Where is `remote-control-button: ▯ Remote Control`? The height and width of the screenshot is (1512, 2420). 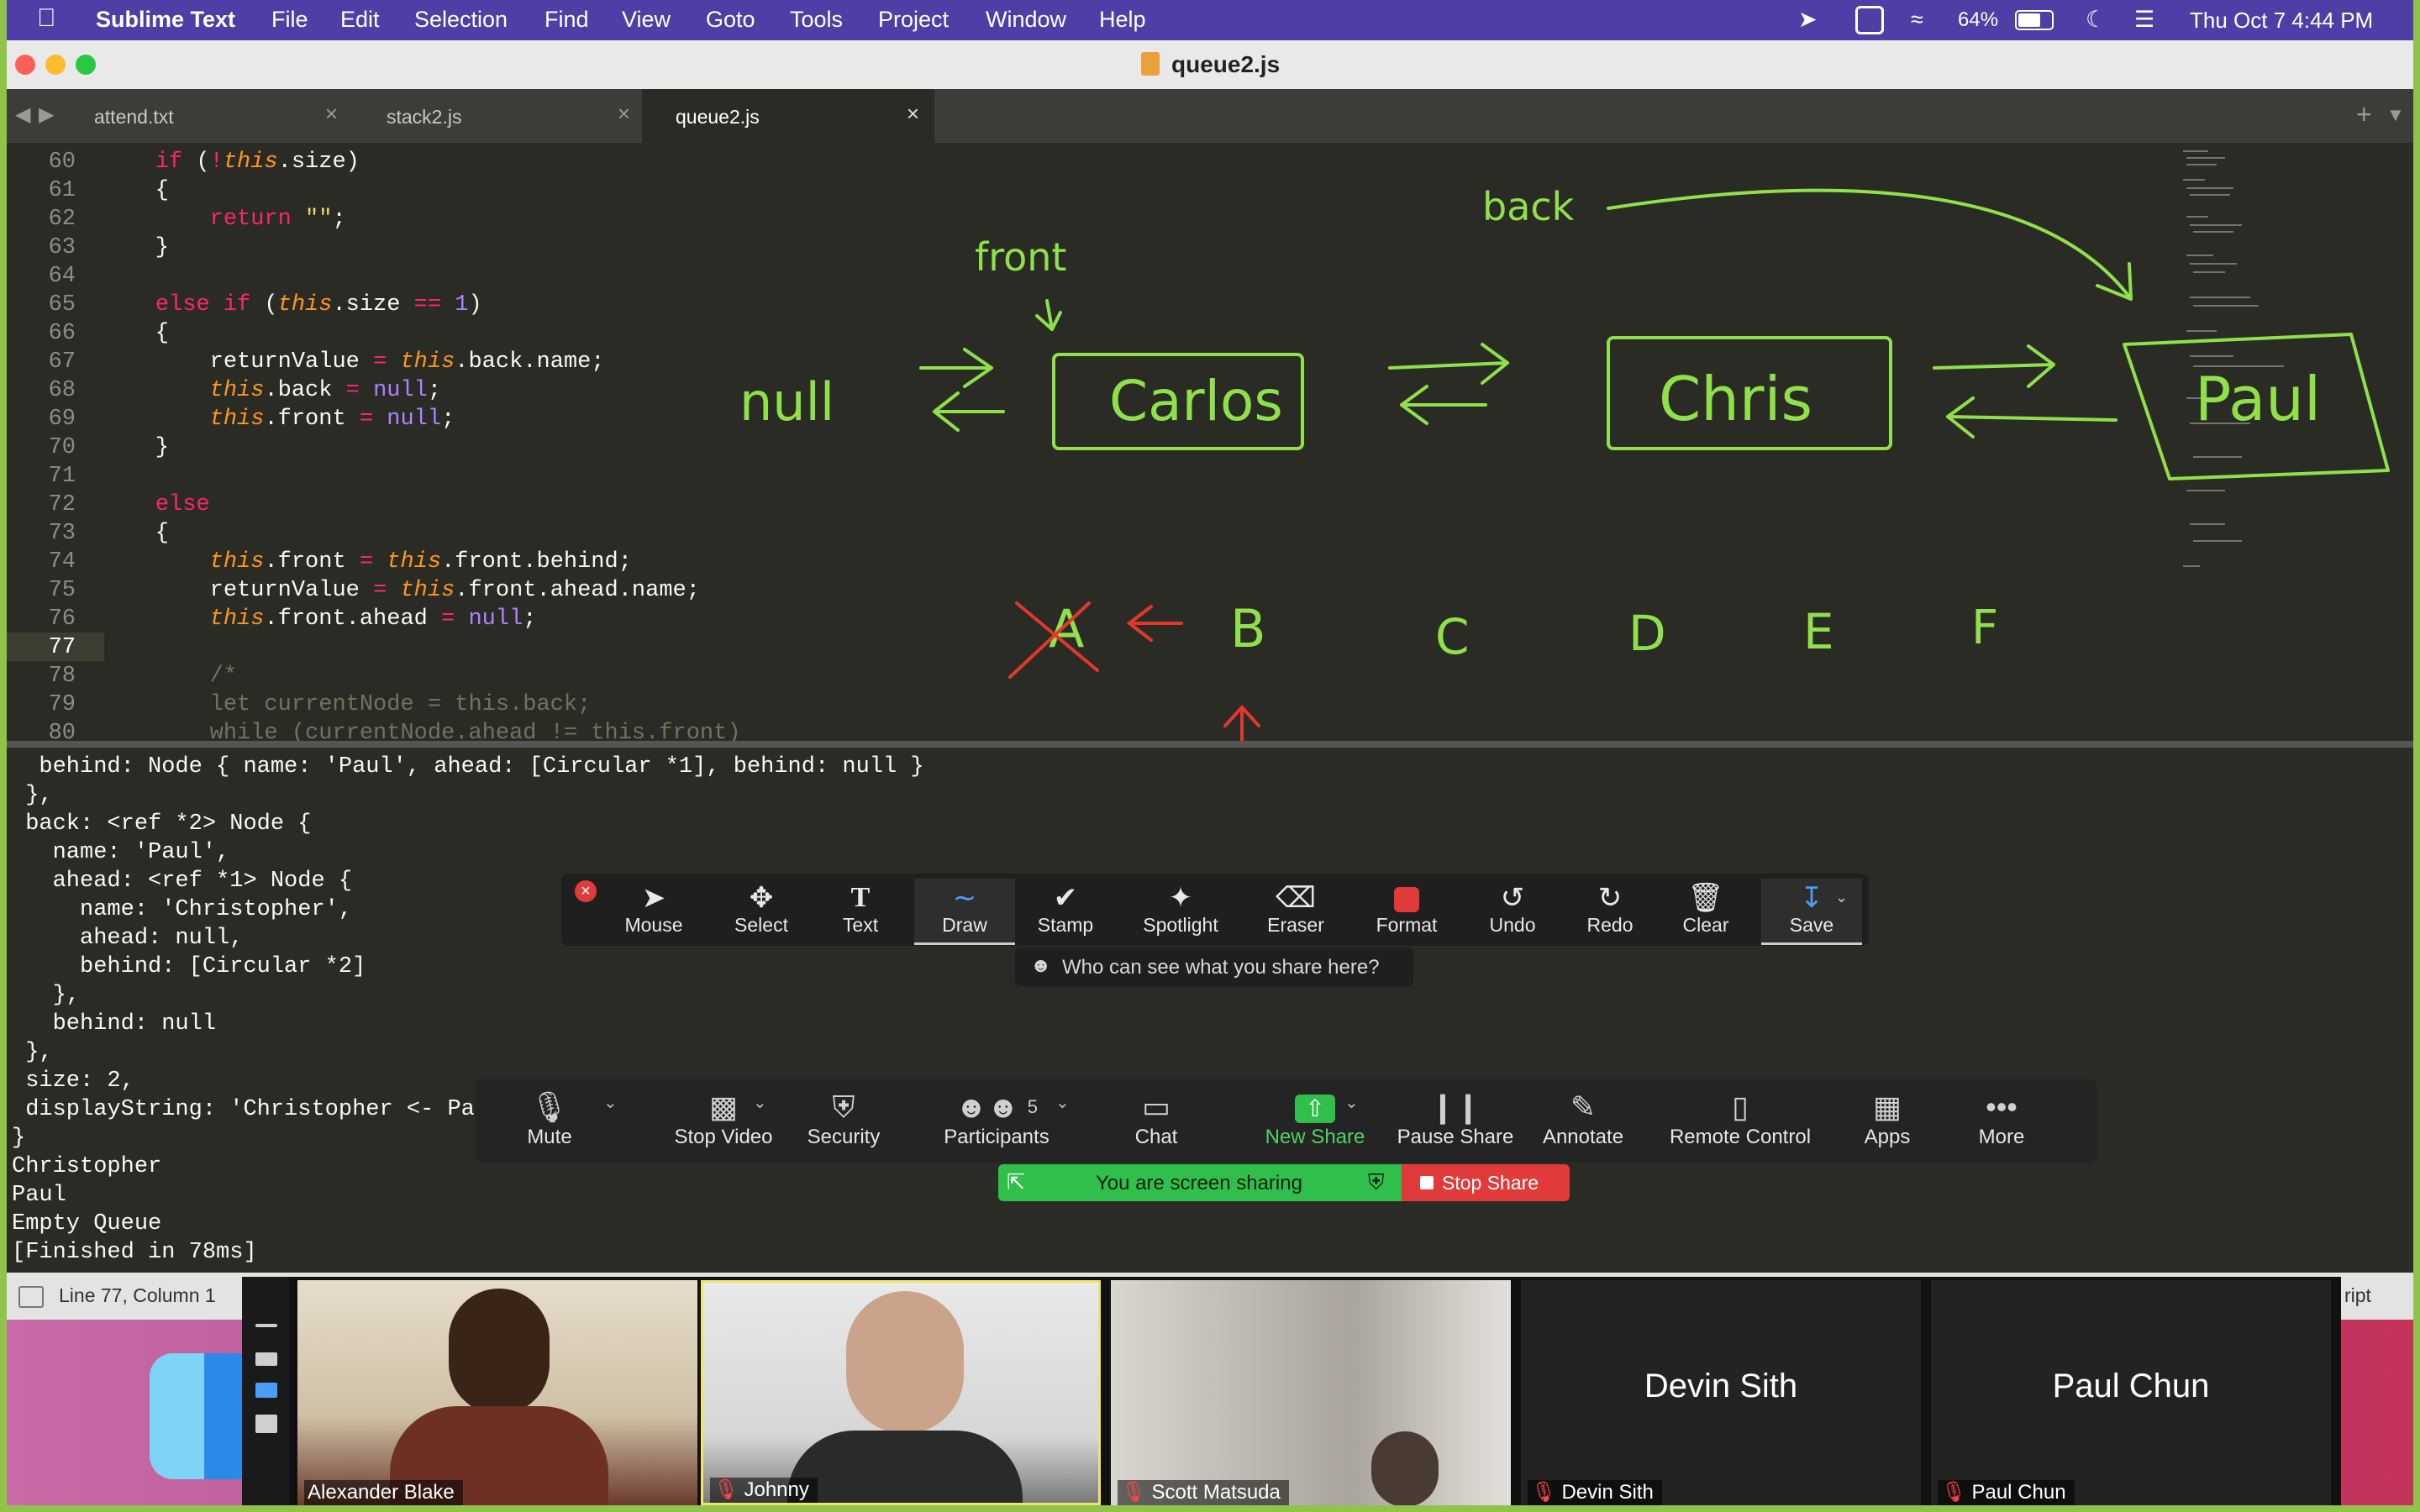 remote-control-button: ▯ Remote Control is located at coordinates (1740, 1119).